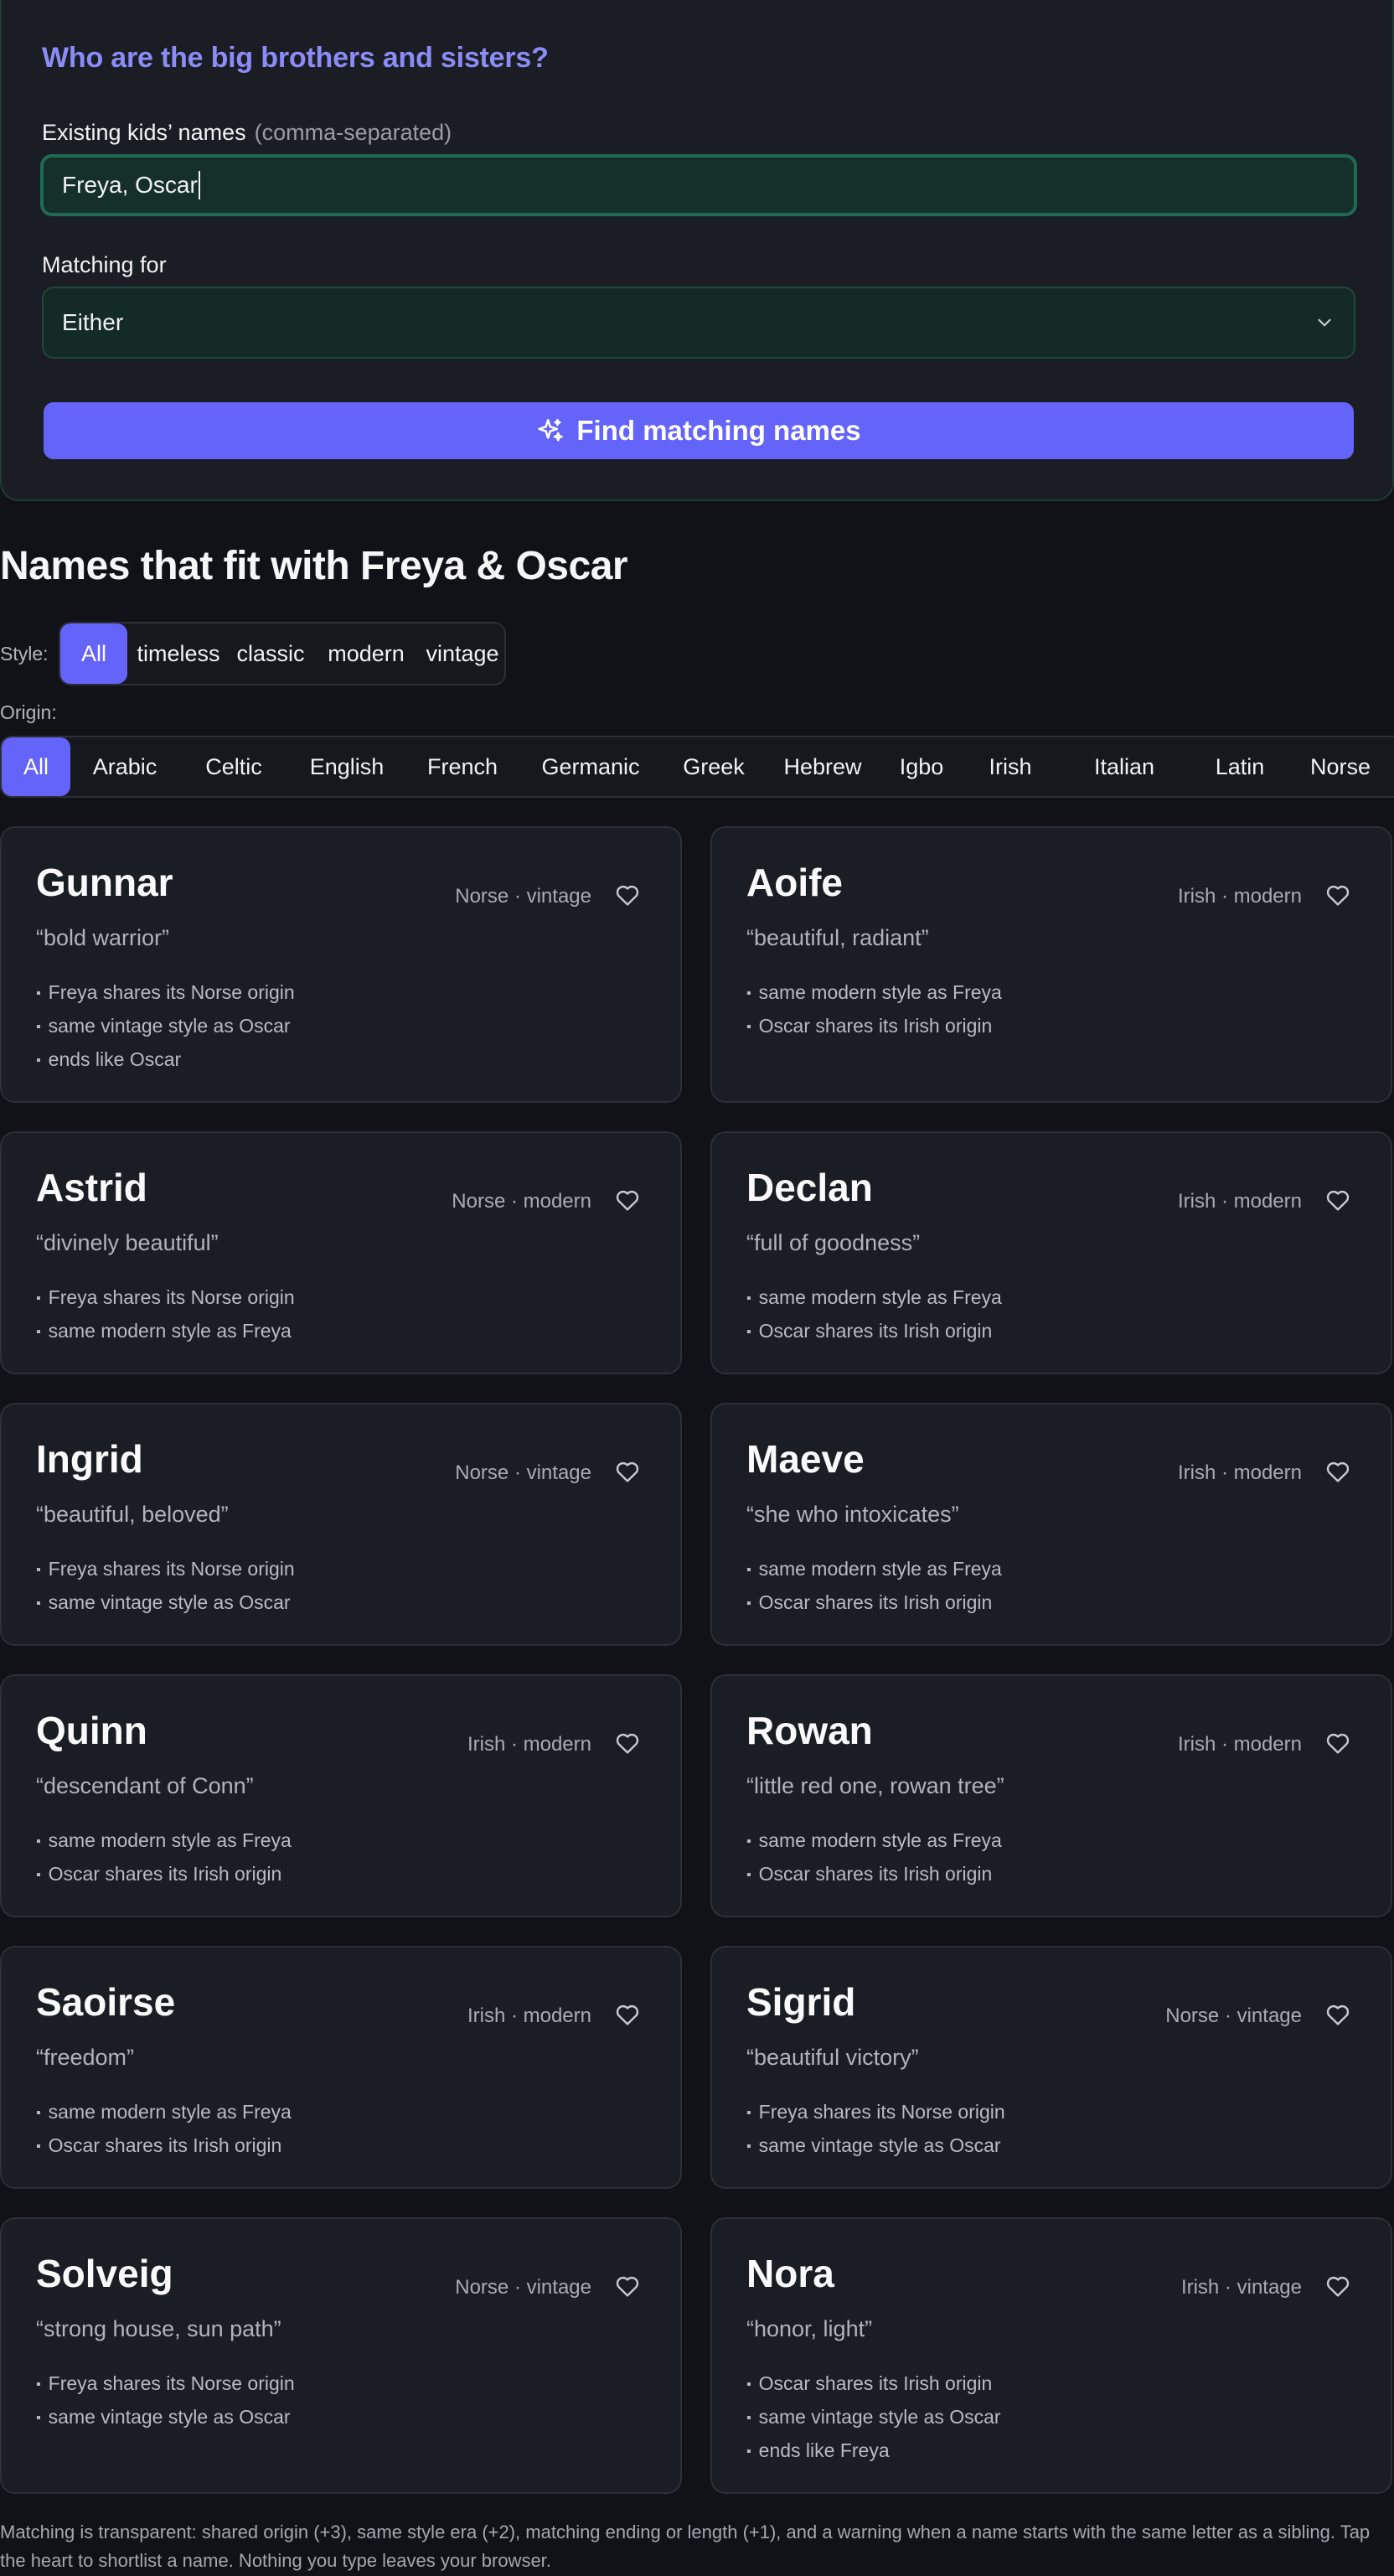 The height and width of the screenshot is (2576, 1394). Describe the element at coordinates (590, 766) in the screenshot. I see `origin-pill-germanic: Germanic` at that location.